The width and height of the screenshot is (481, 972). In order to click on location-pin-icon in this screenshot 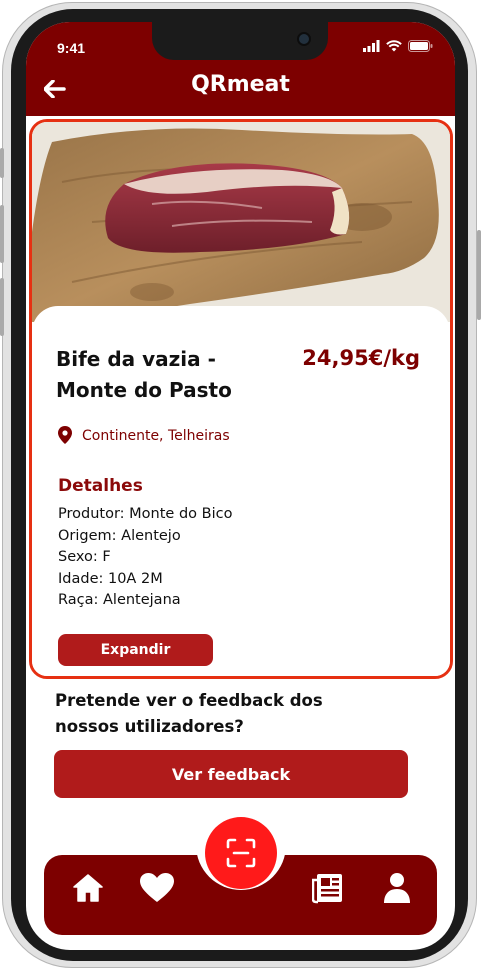, I will do `click(65, 435)`.